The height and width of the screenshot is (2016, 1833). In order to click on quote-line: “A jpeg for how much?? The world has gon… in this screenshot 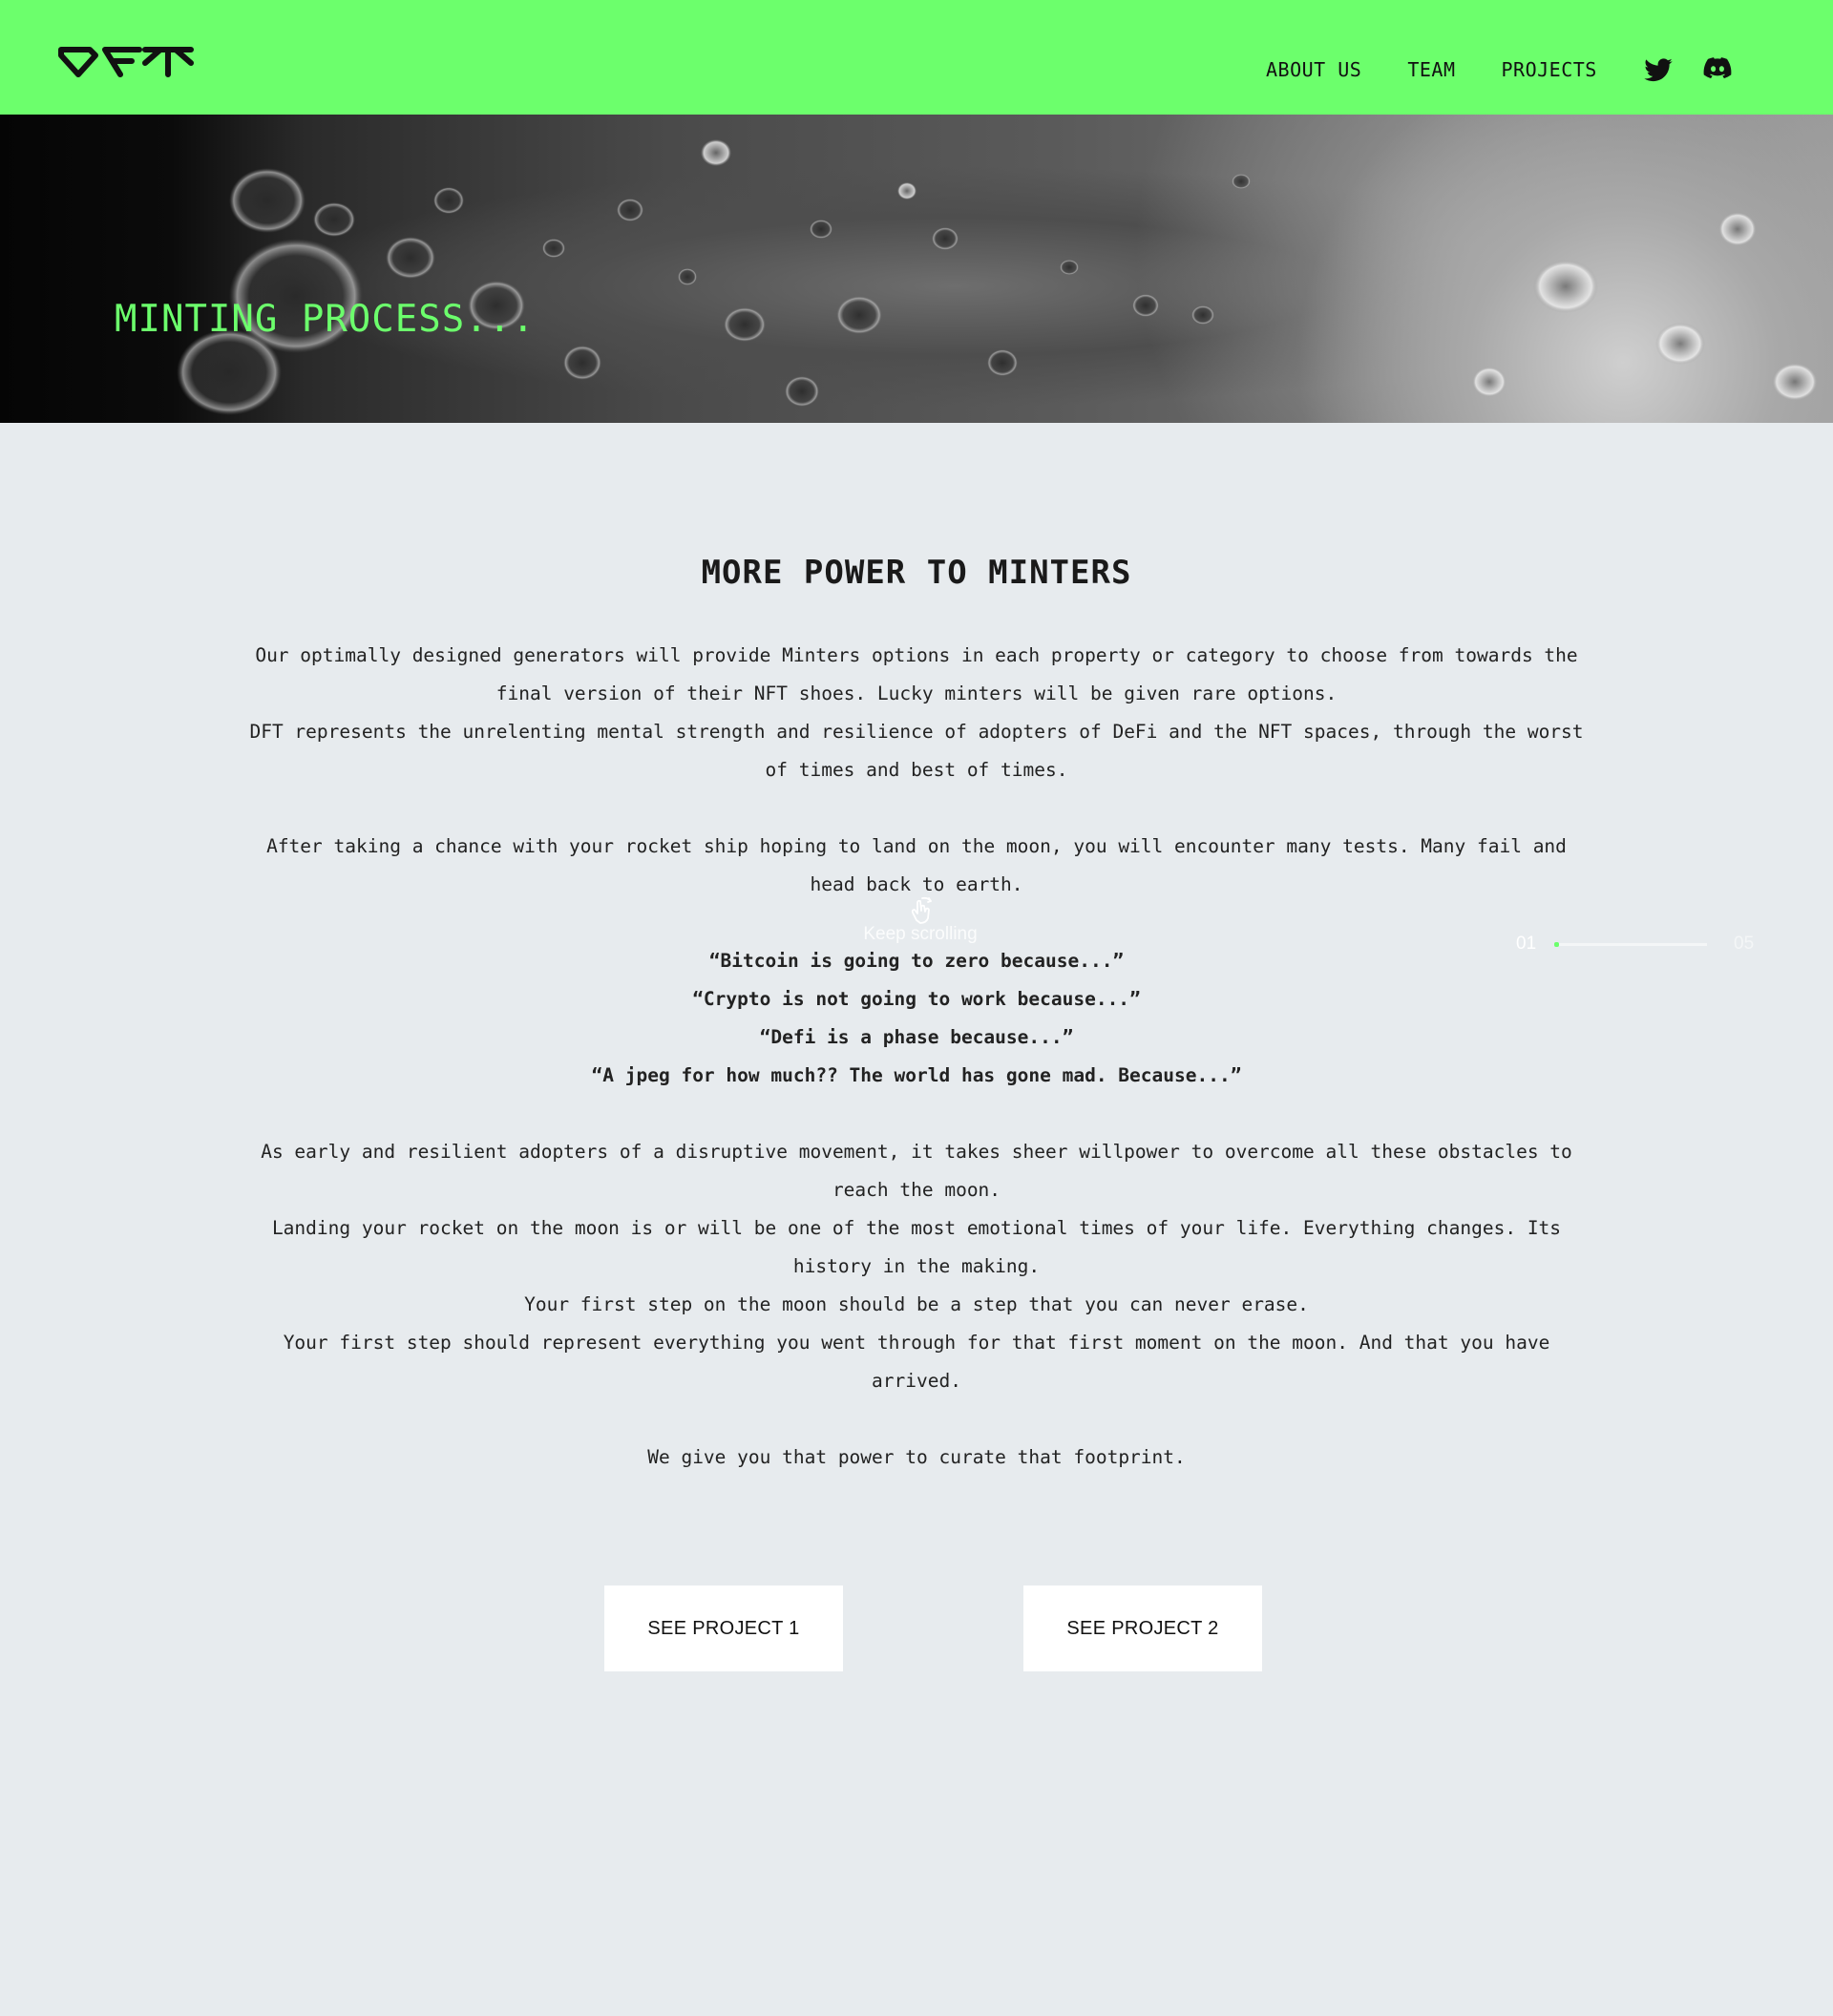, I will do `click(917, 1075)`.